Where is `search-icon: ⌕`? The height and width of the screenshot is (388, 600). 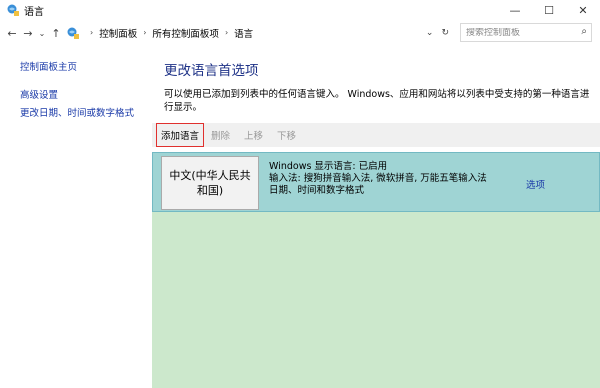
search-icon: ⌕ is located at coordinates (584, 31).